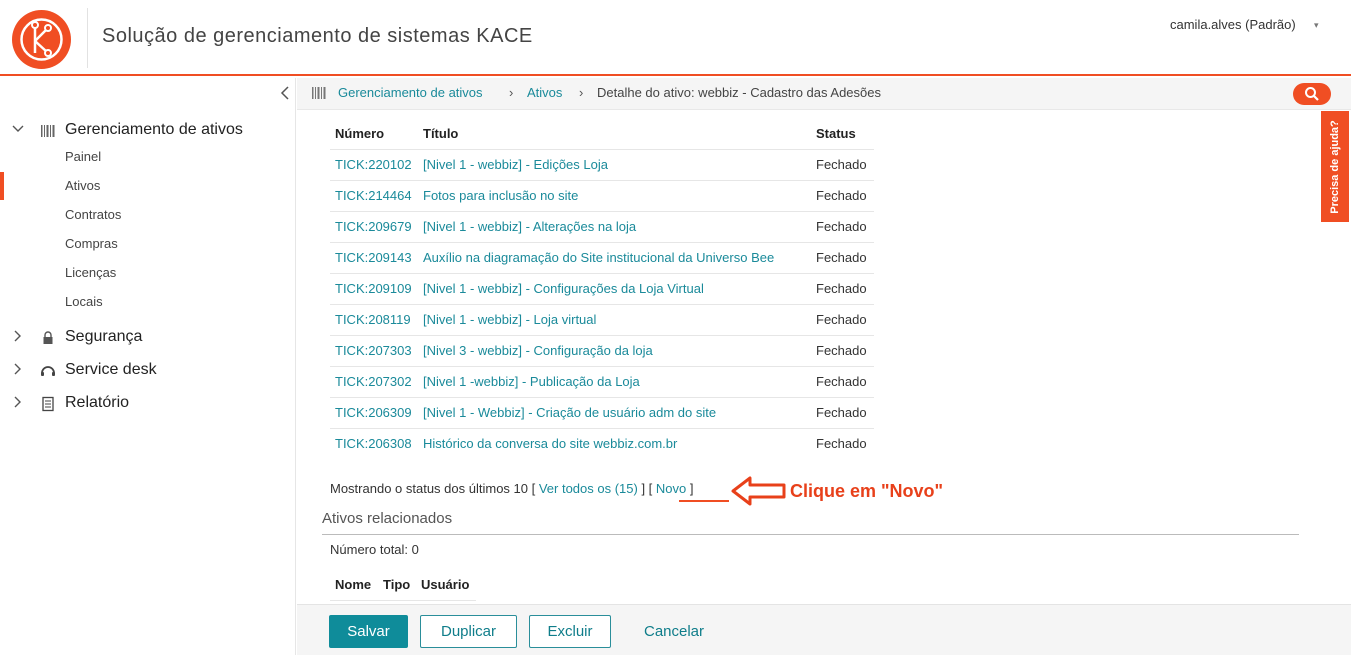  What do you see at coordinates (1316, 25) in the screenshot?
I see `chevron-down-icon: ▾` at bounding box center [1316, 25].